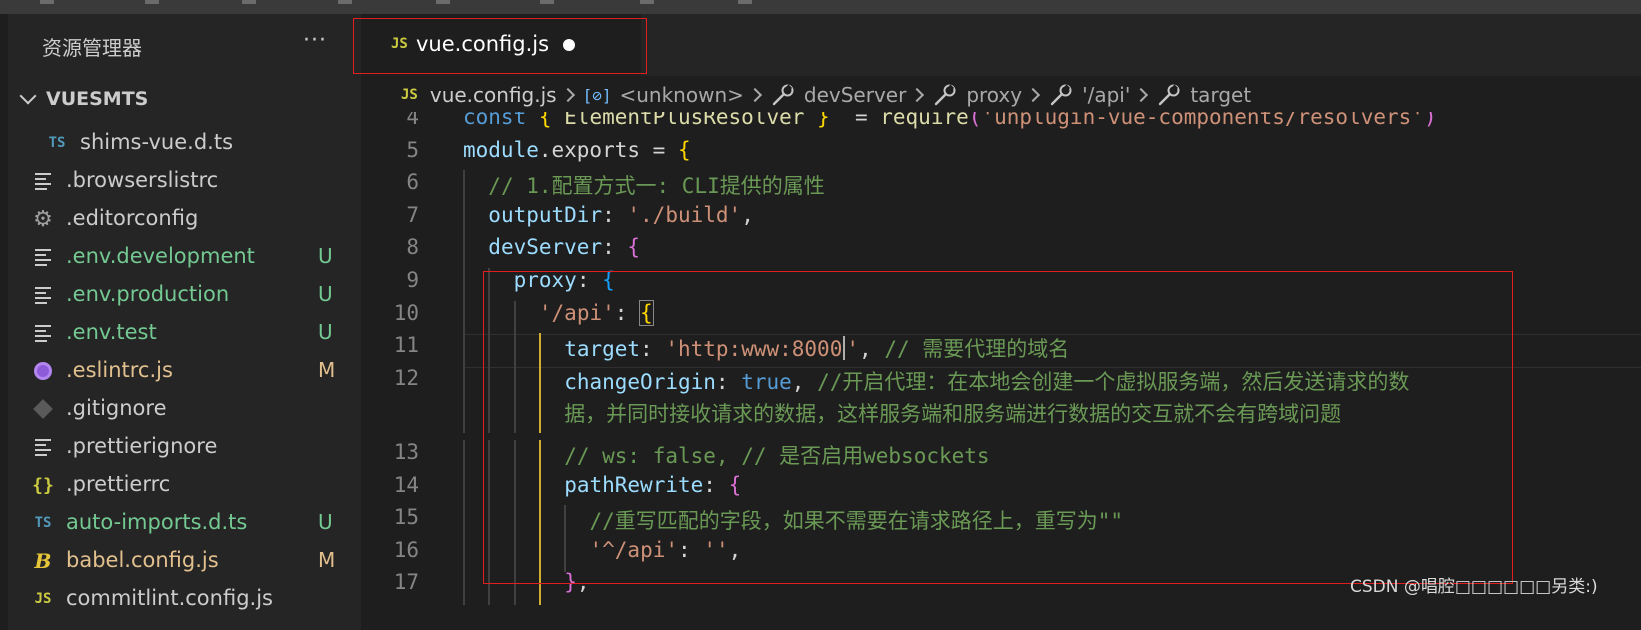 This screenshot has width=1641, height=630. I want to click on file-item: ⚙ .editorconfig, so click(184, 218).